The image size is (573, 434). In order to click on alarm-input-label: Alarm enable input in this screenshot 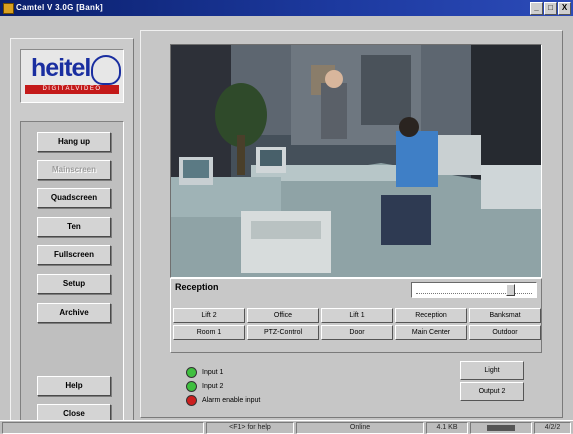, I will do `click(231, 400)`.